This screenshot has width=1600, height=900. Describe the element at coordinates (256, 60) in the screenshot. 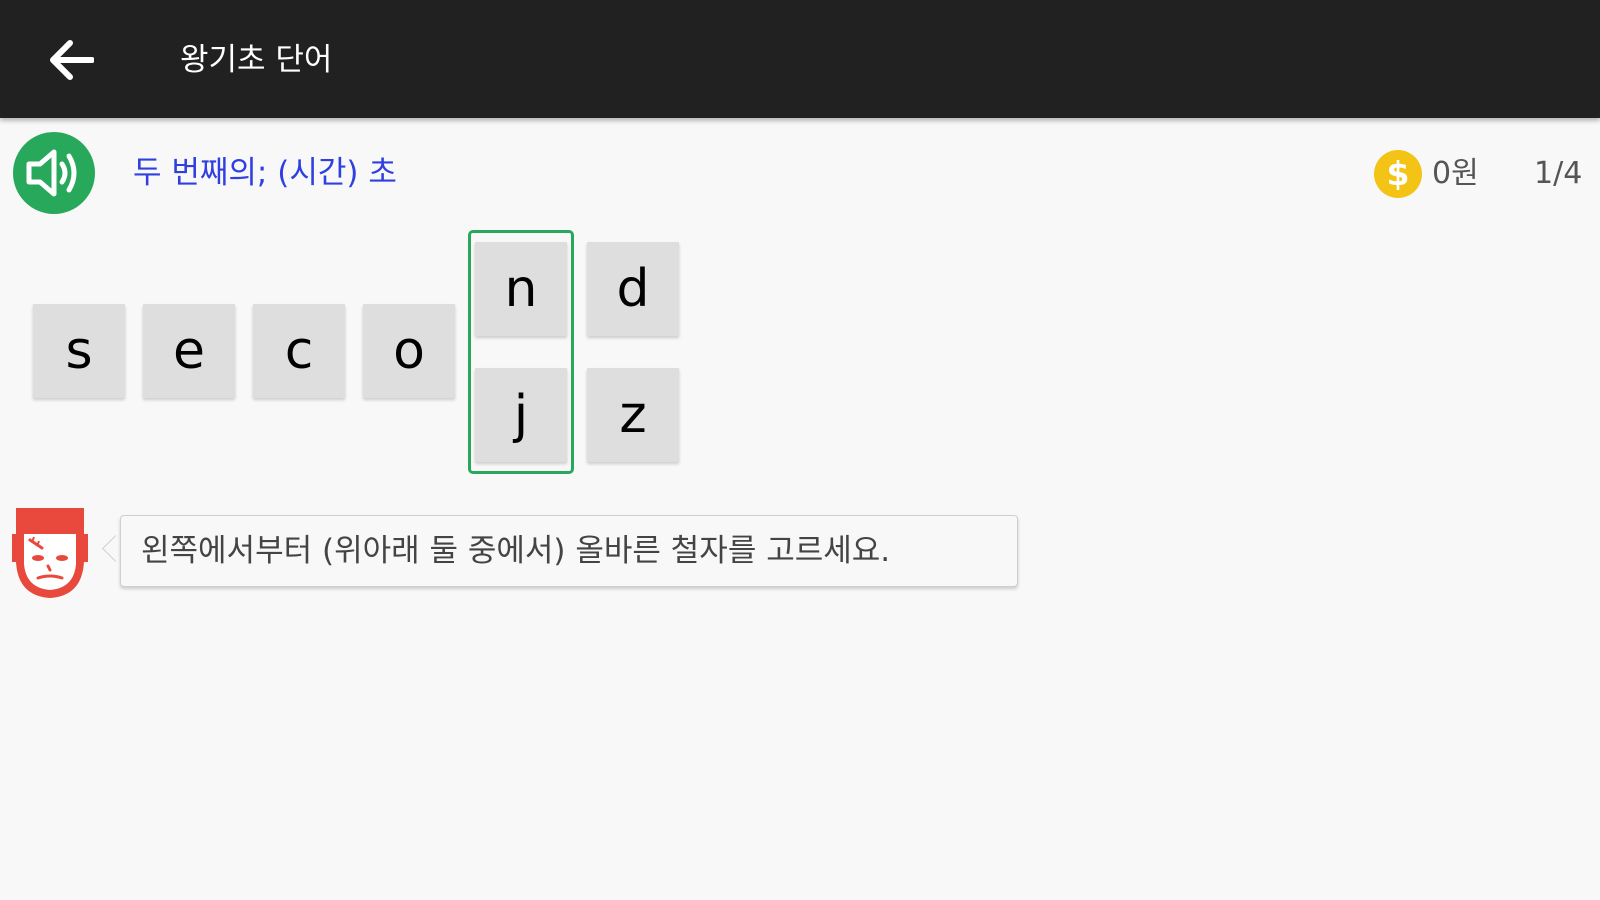

I see `app-title: 왕기초 단어` at that location.